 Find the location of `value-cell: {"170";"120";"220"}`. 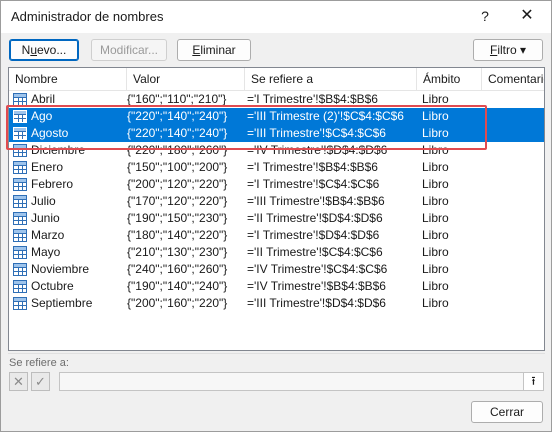

value-cell: {"170";"120";"220"} is located at coordinates (177, 201).